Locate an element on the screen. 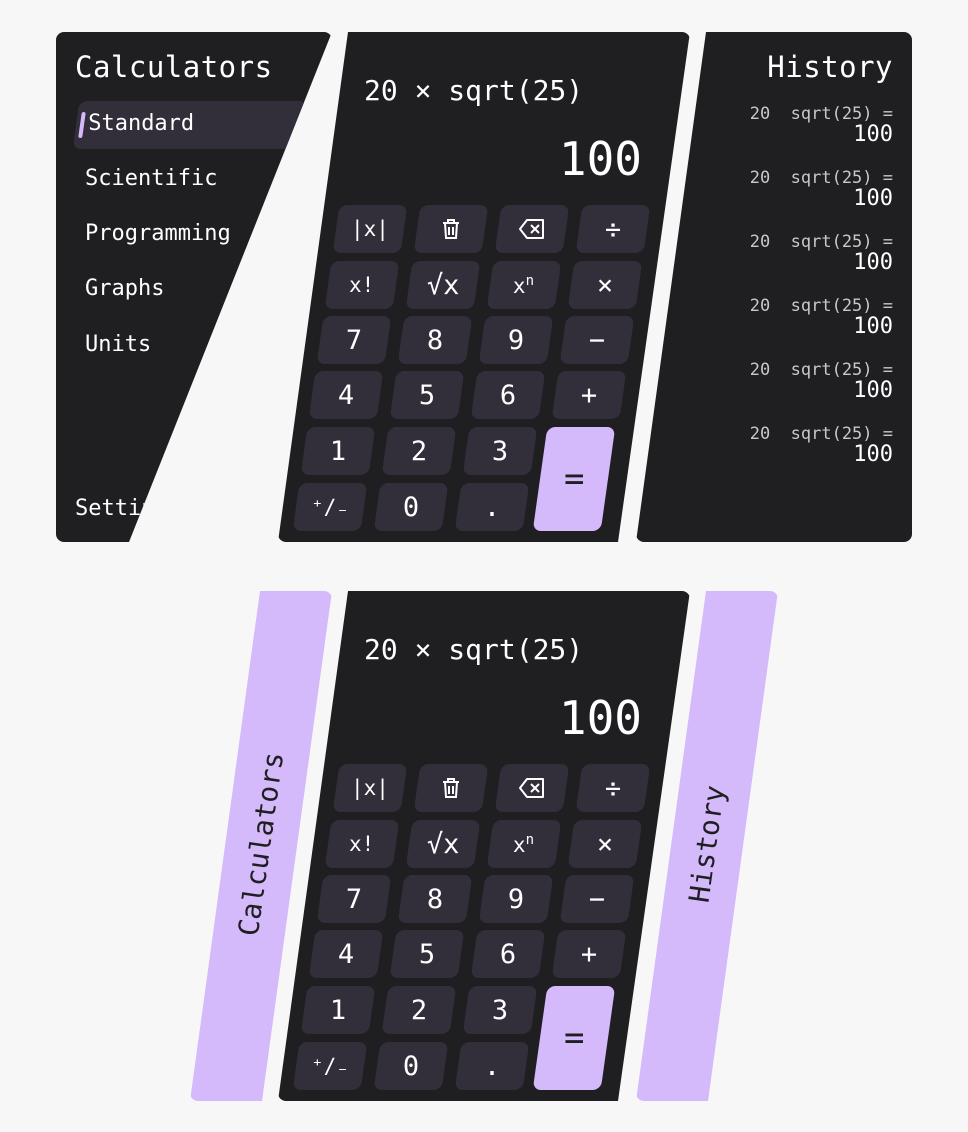 The image size is (968, 1132). key-3-label: 3 is located at coordinates (500, 451).